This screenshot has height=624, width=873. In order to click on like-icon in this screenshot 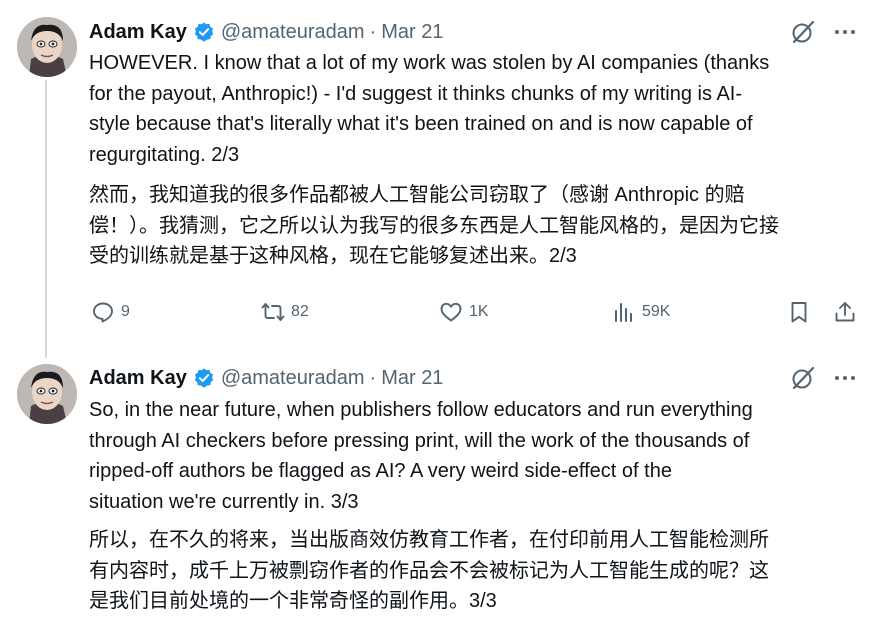, I will do `click(451, 312)`.